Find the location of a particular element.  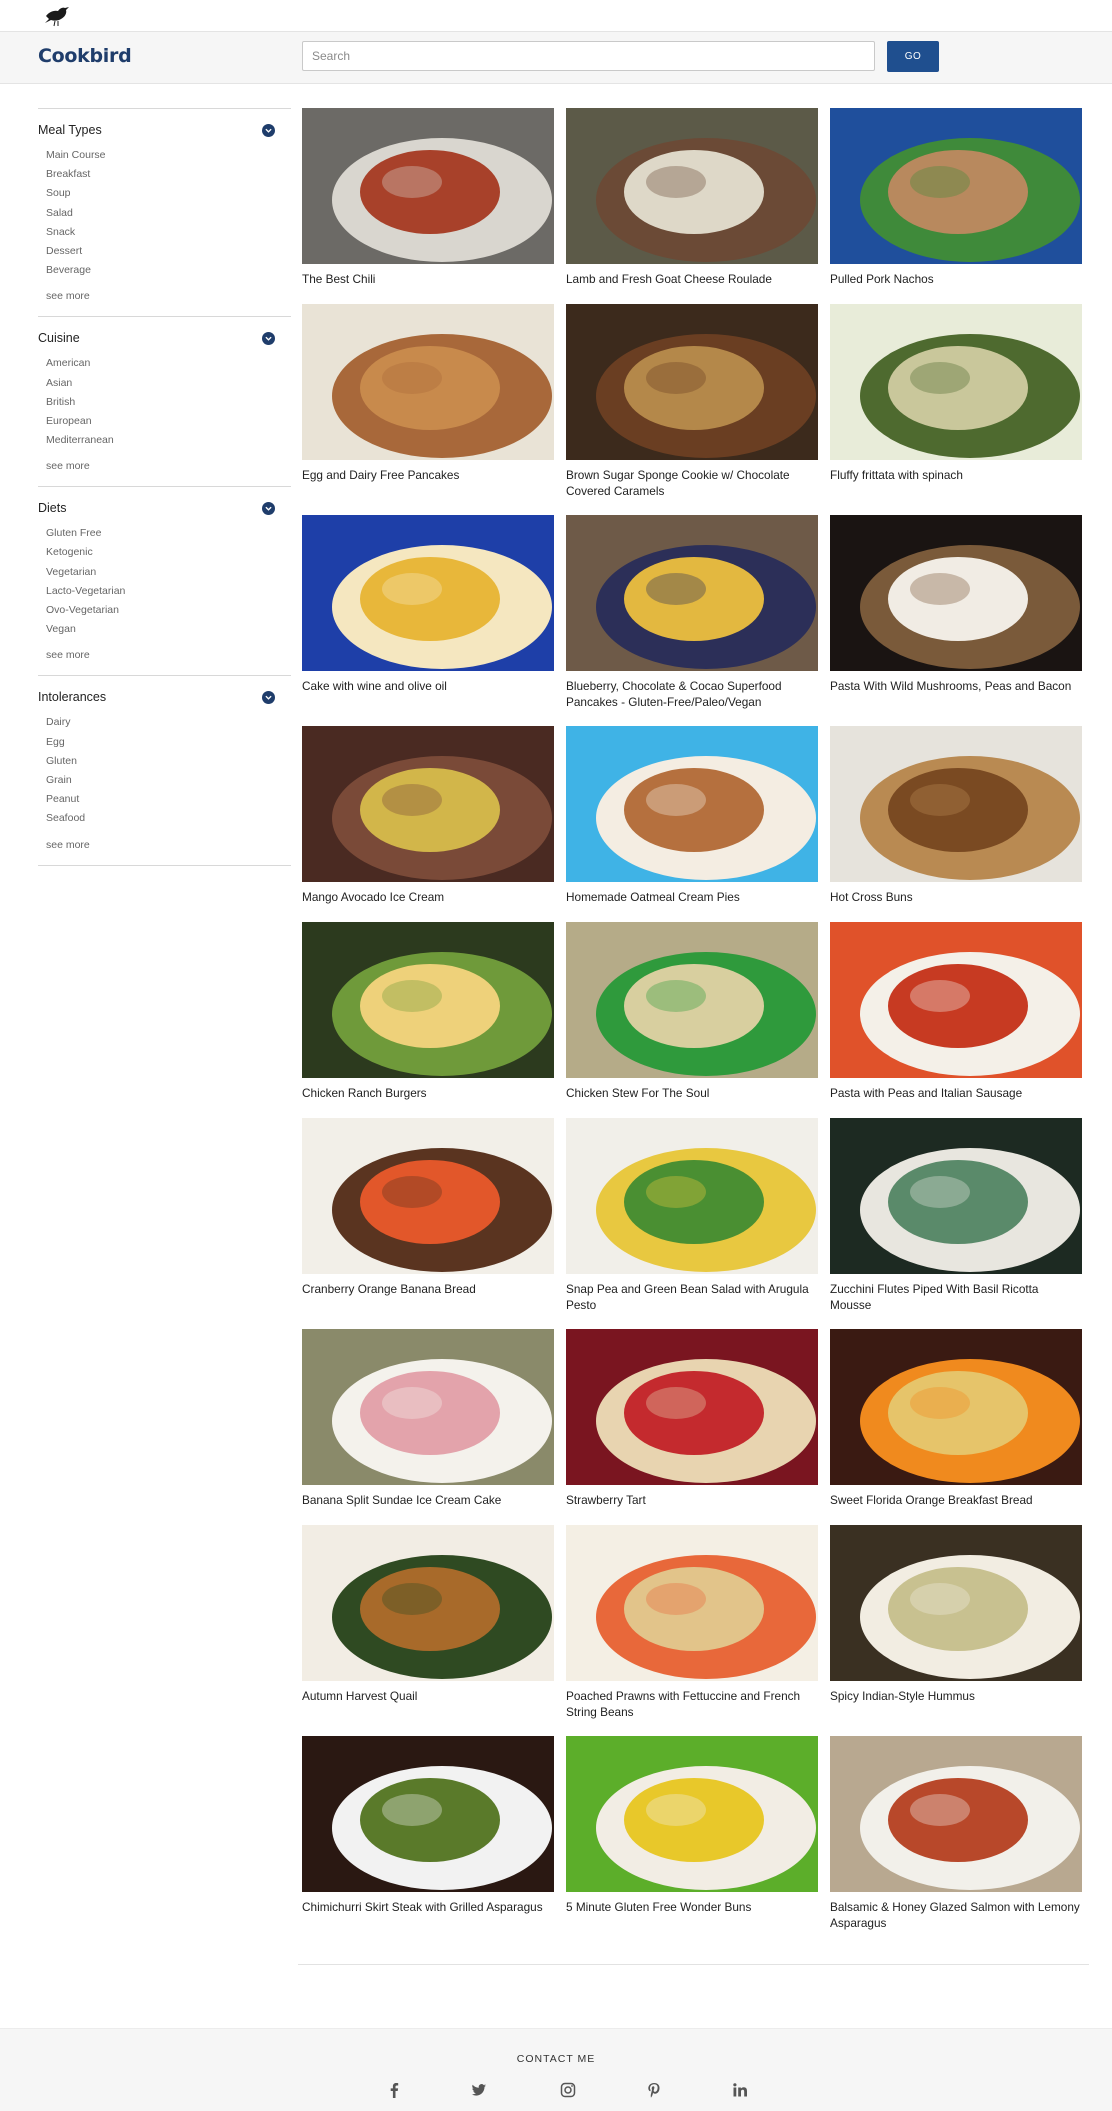

facet-option: Gluten is located at coordinates (164, 761).